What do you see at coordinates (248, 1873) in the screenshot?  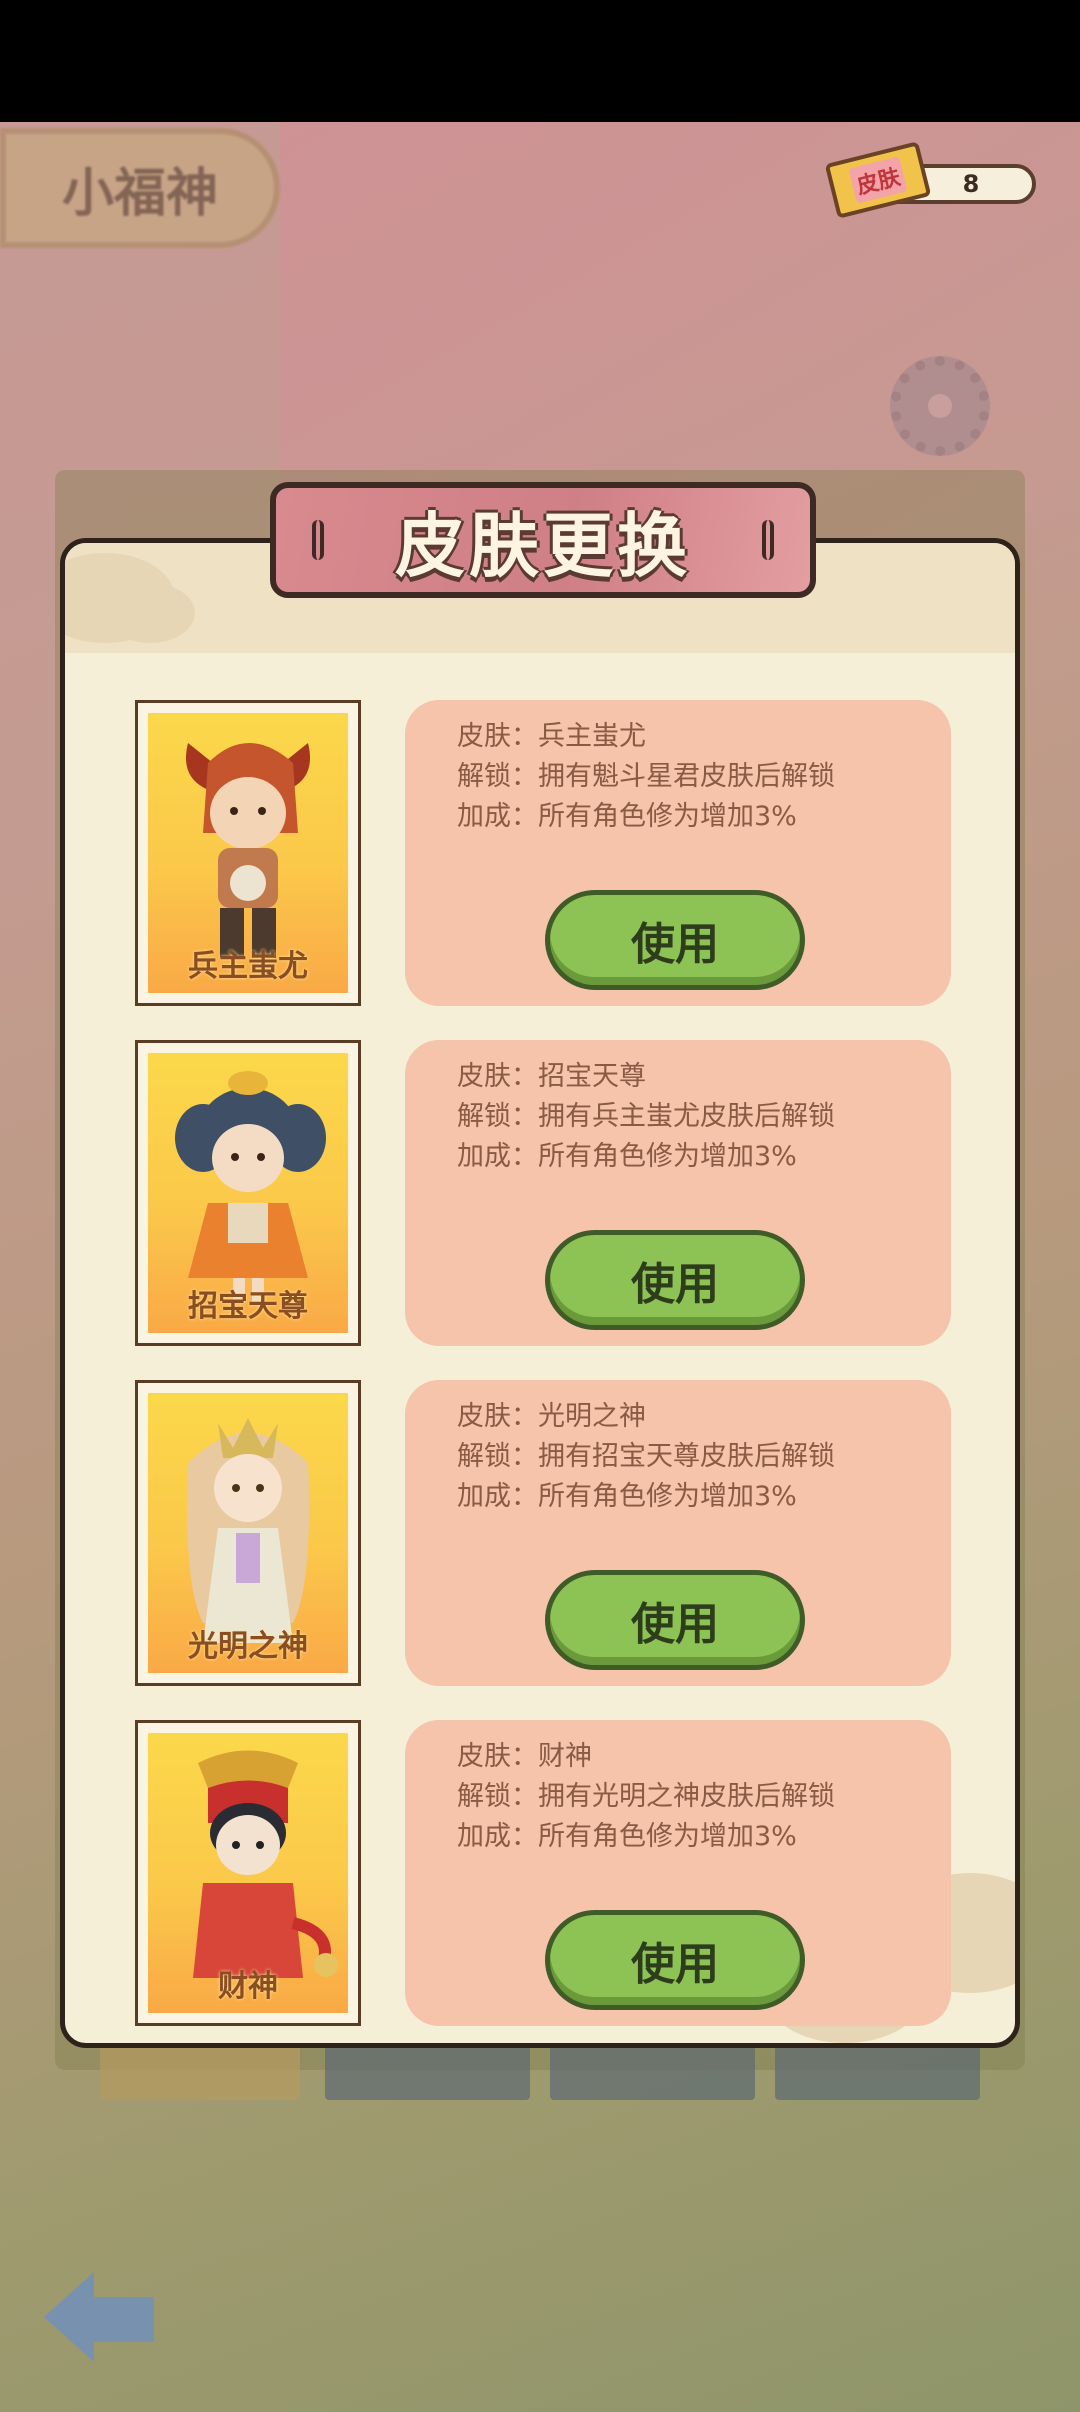 I see `skin-card: 财神` at bounding box center [248, 1873].